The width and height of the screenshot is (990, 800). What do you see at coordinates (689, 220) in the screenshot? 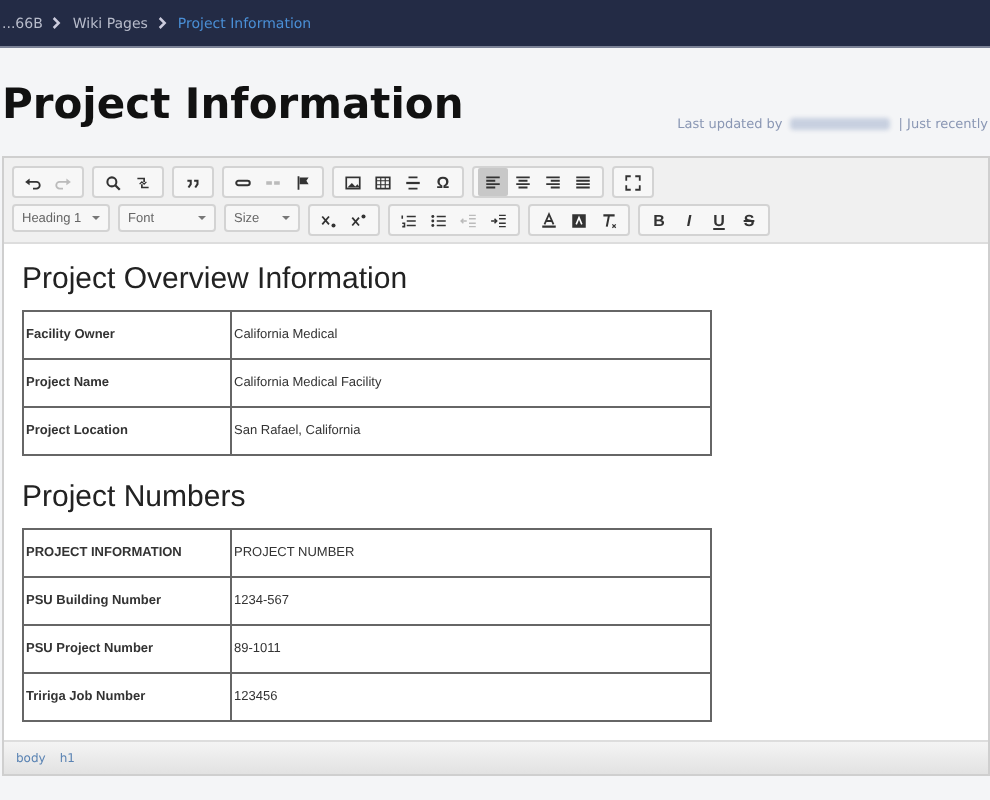
I see `italic-button: I` at bounding box center [689, 220].